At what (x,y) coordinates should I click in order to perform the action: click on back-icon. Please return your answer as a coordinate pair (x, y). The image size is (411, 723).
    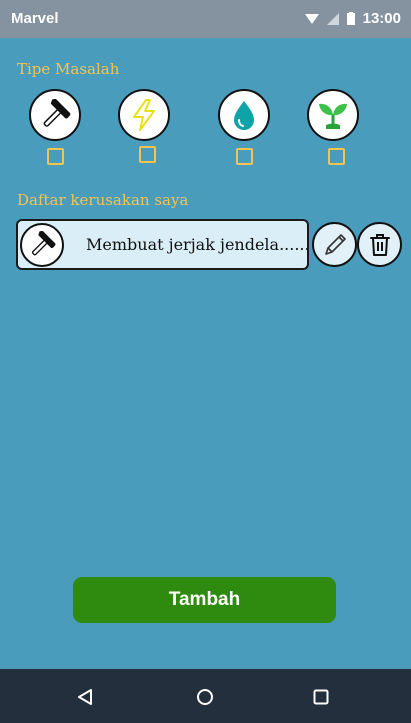
    Looking at the image, I should click on (85, 697).